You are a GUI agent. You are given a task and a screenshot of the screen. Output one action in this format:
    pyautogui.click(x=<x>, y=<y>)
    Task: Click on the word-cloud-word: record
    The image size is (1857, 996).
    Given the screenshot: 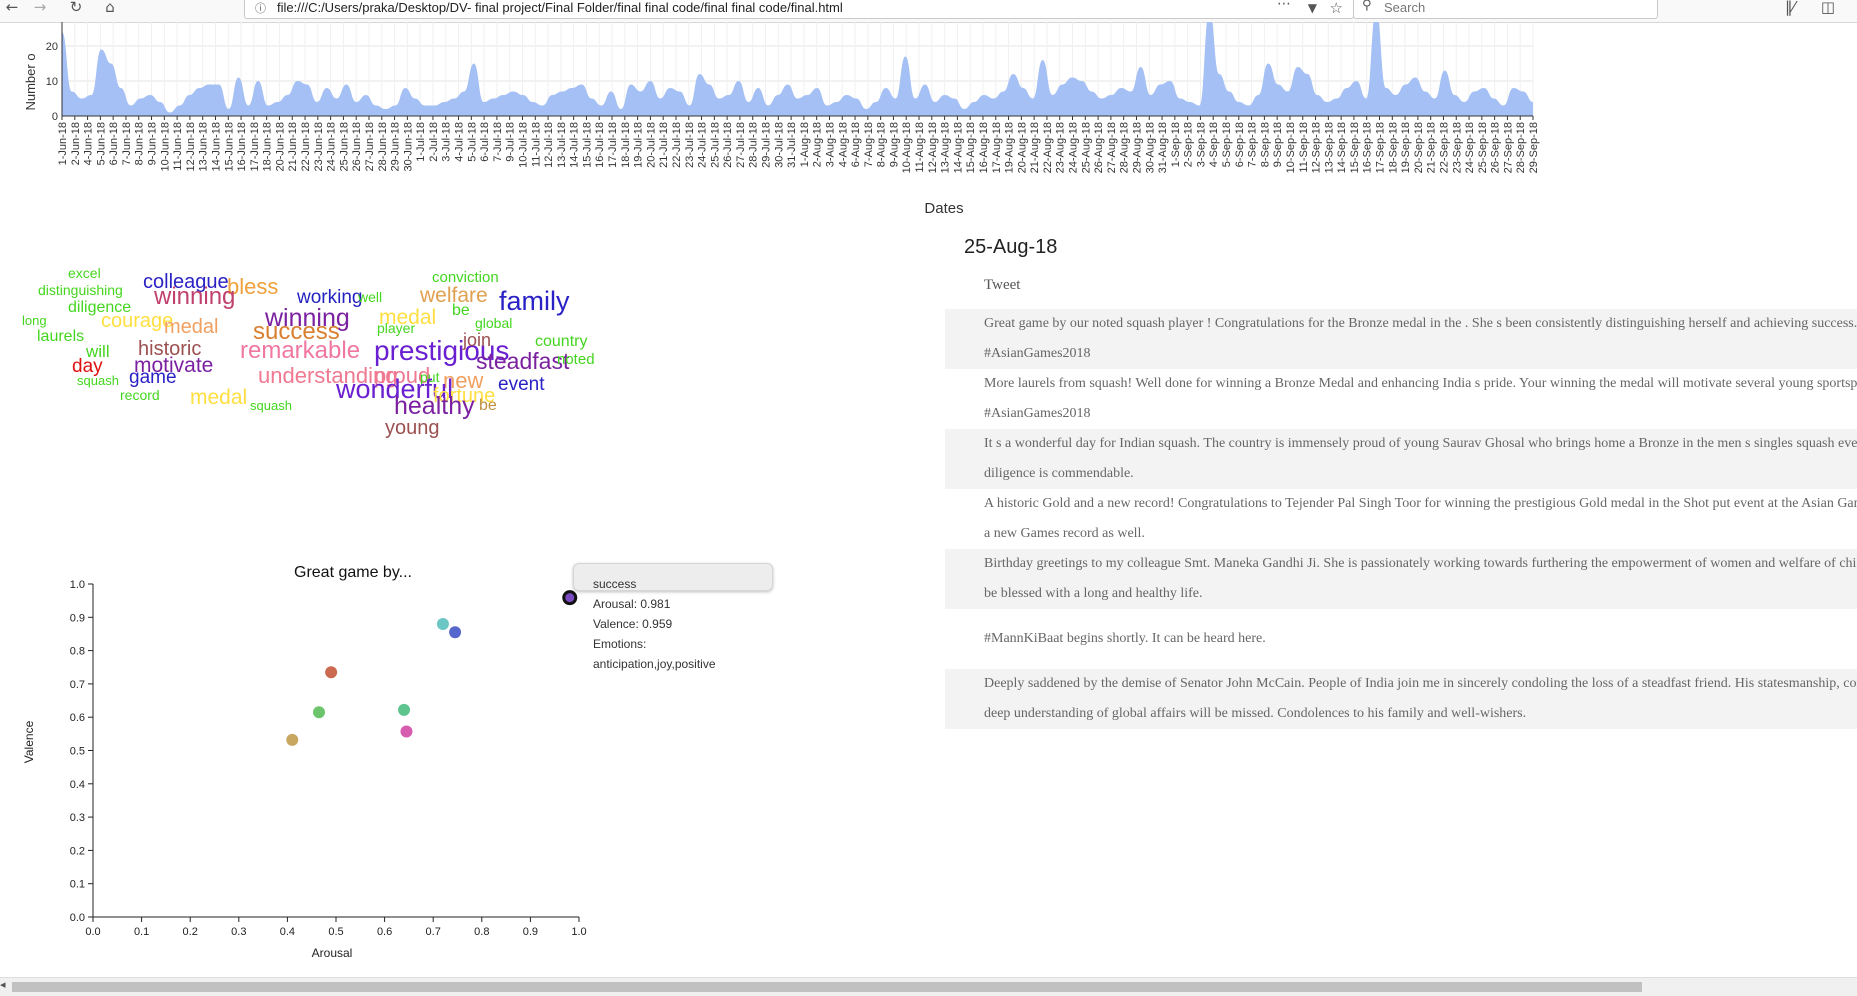 What is the action you would take?
    pyautogui.click(x=140, y=395)
    